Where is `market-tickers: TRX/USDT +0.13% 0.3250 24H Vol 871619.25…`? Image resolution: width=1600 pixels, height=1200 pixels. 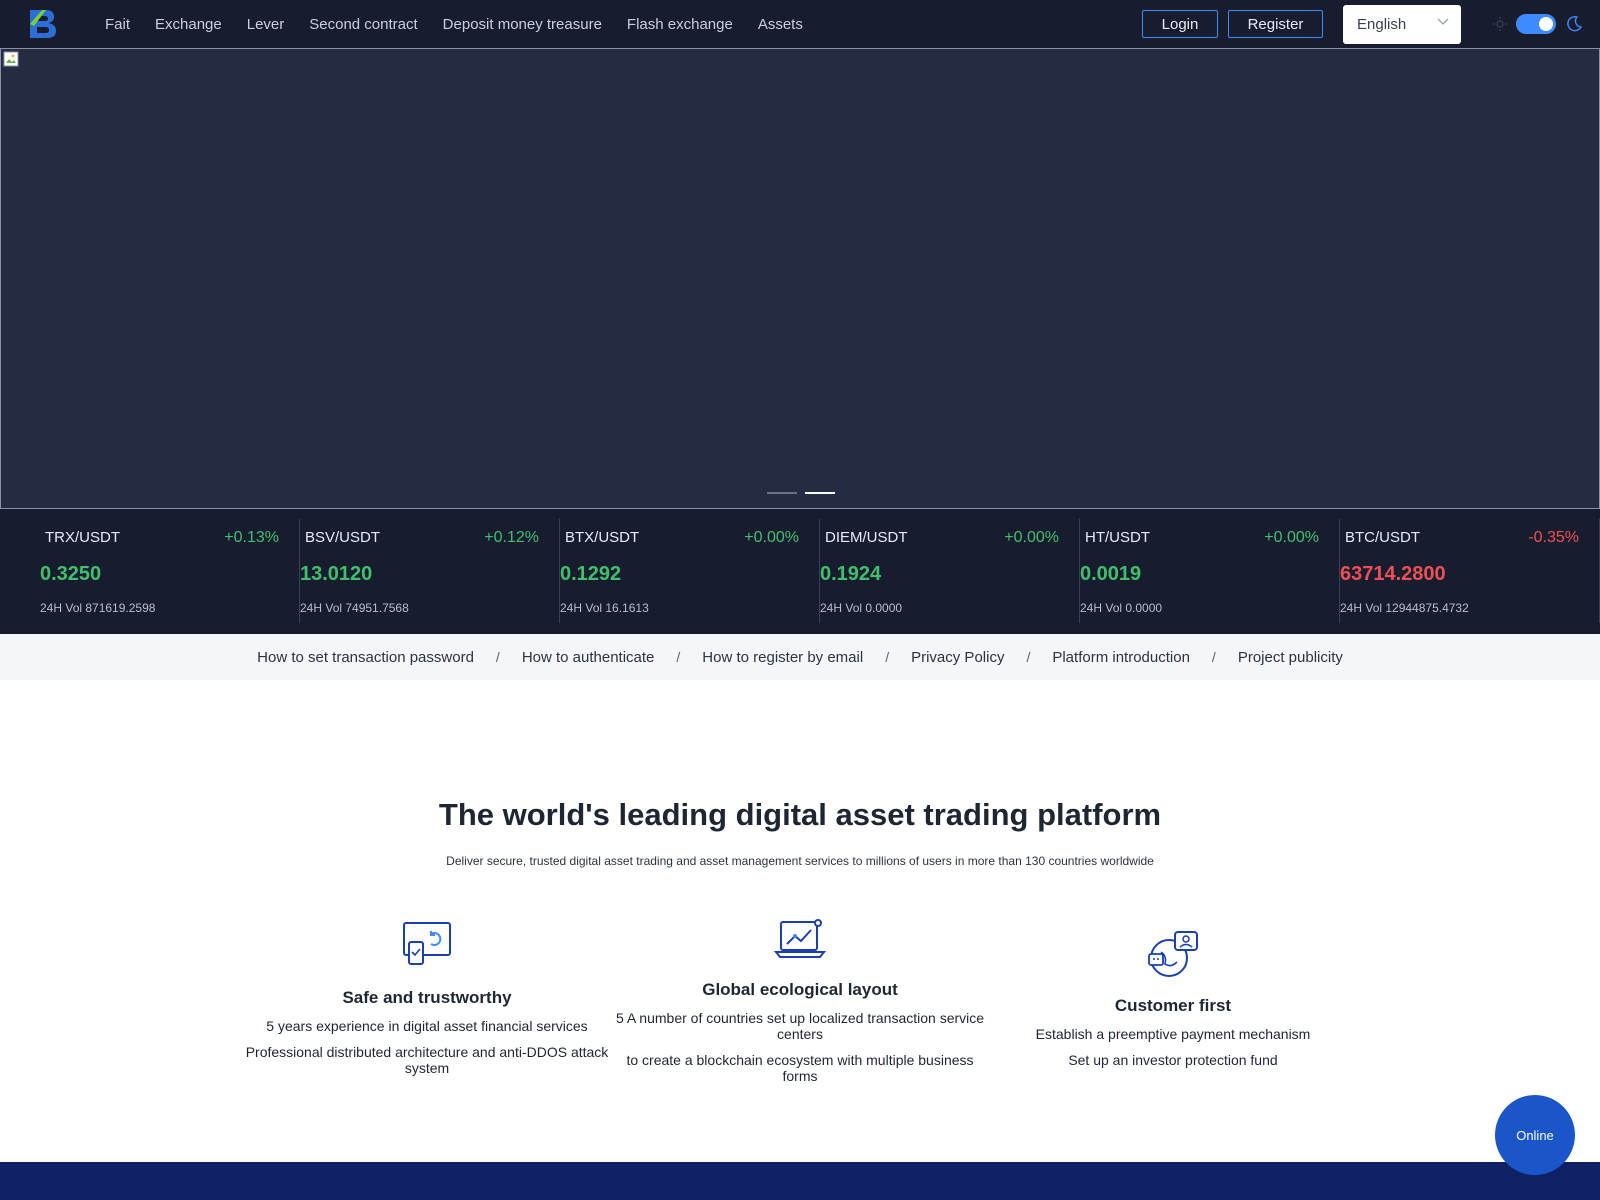 market-tickers: TRX/USDT +0.13% 0.3250 24H Vol 871619.25… is located at coordinates (800, 571).